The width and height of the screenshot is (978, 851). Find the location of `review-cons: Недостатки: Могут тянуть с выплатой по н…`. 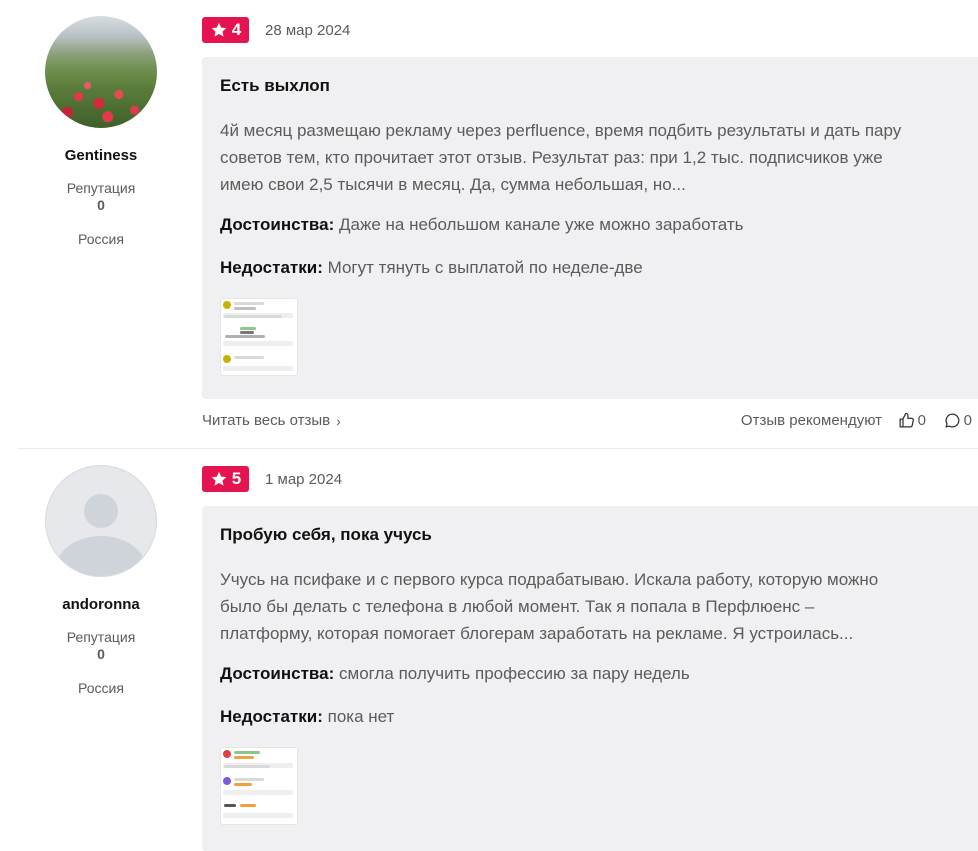

review-cons: Недостатки: Могут тянуть с выплатой по н… is located at coordinates (592, 268).